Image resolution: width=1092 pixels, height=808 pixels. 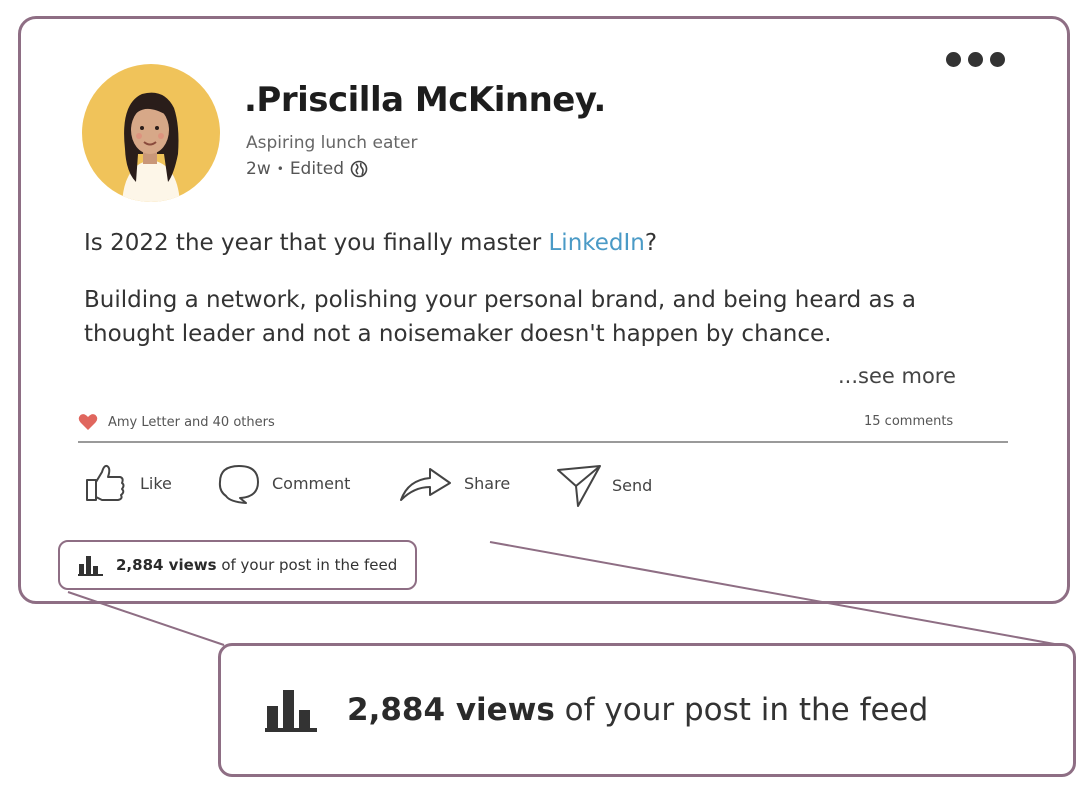 What do you see at coordinates (604, 485) in the screenshot?
I see `send-button: Send` at bounding box center [604, 485].